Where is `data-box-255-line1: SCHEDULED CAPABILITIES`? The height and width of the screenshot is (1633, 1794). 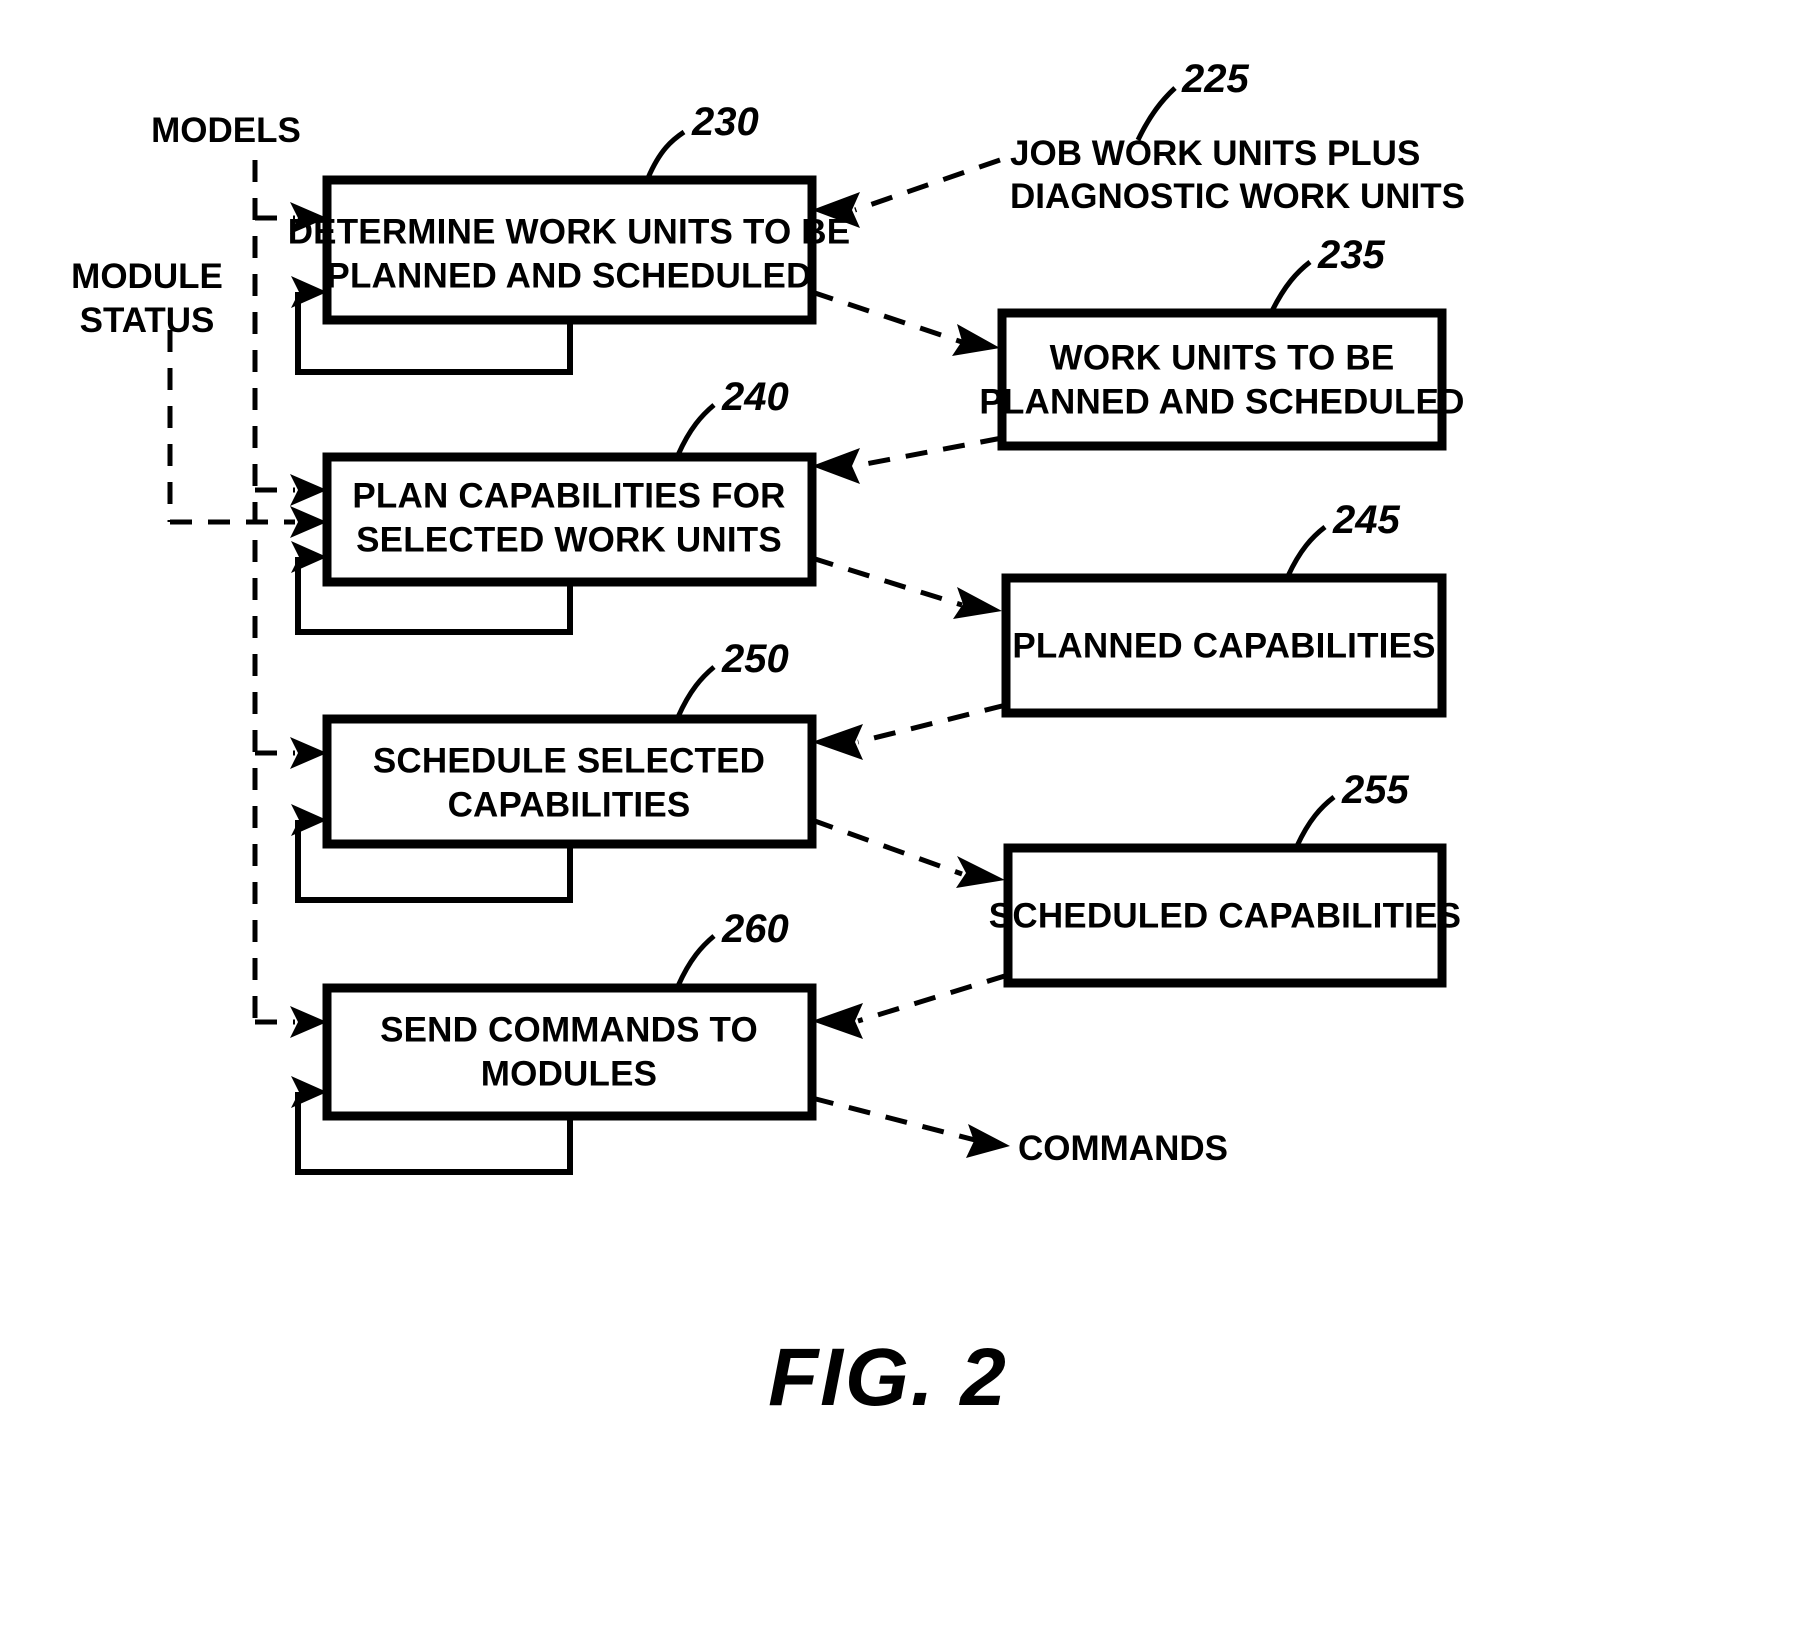 data-box-255-line1: SCHEDULED CAPABILITIES is located at coordinates (1225, 915).